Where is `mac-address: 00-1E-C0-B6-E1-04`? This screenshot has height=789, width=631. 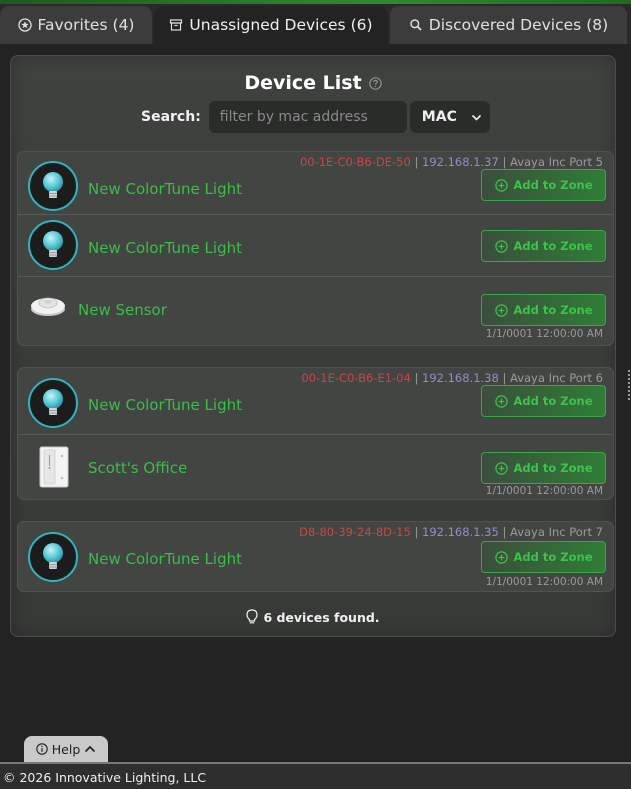 mac-address: 00-1E-C0-B6-E1-04 is located at coordinates (356, 378).